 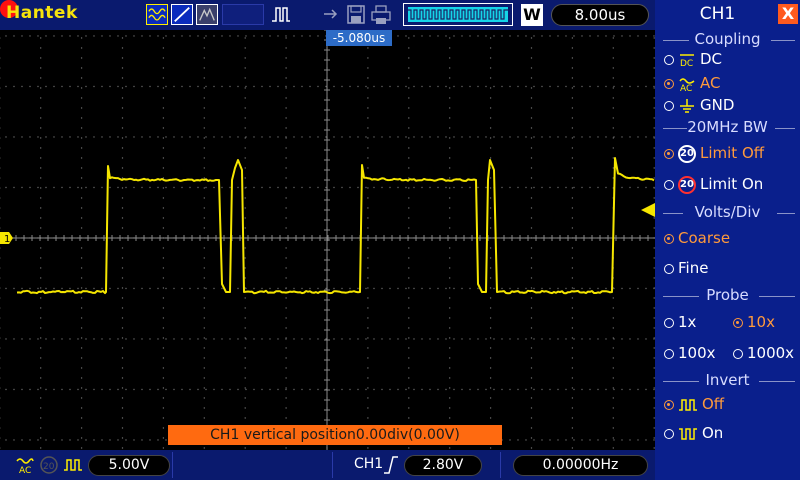 What do you see at coordinates (332, 14) in the screenshot?
I see `import-export-icon` at bounding box center [332, 14].